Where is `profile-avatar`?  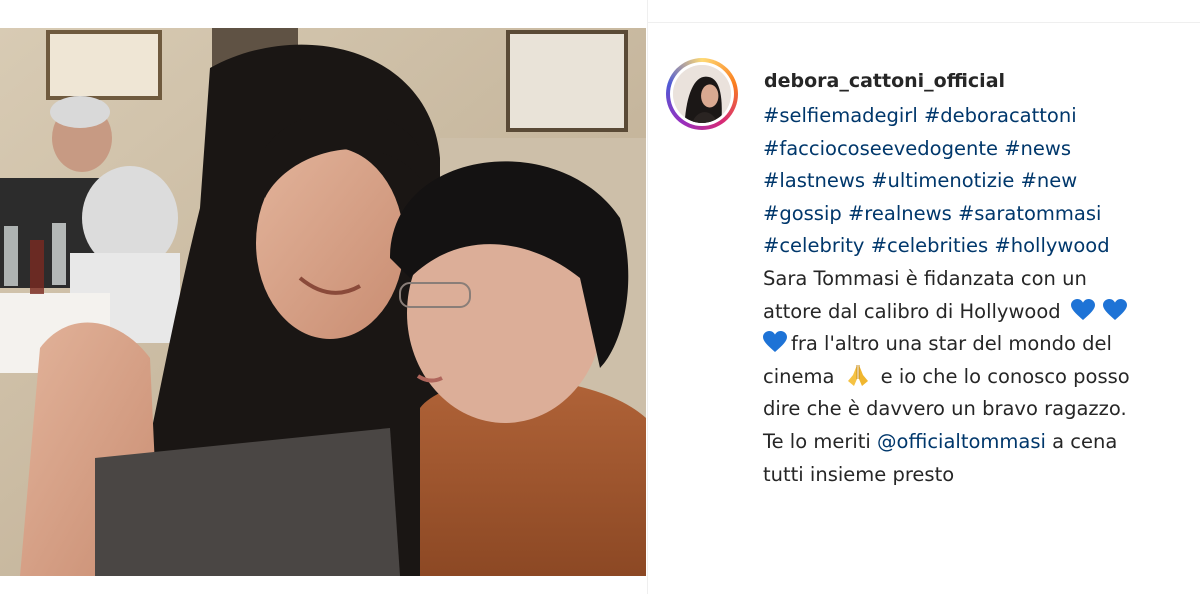 profile-avatar is located at coordinates (702, 94).